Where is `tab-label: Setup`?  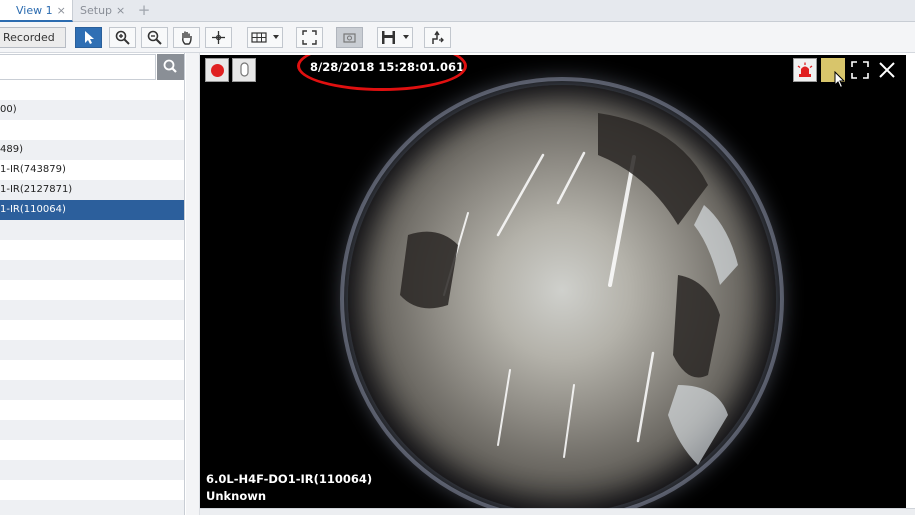 tab-label: Setup is located at coordinates (96, 10).